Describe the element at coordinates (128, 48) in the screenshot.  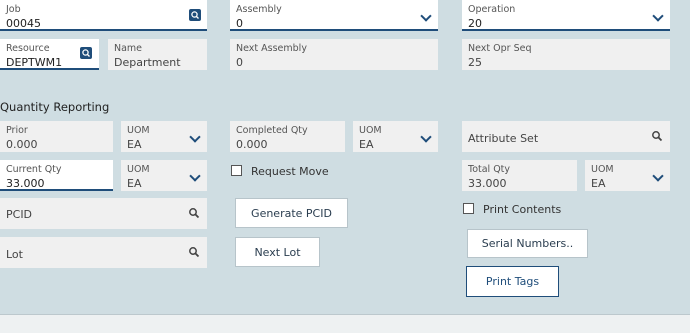
I see `name-label: Name` at that location.